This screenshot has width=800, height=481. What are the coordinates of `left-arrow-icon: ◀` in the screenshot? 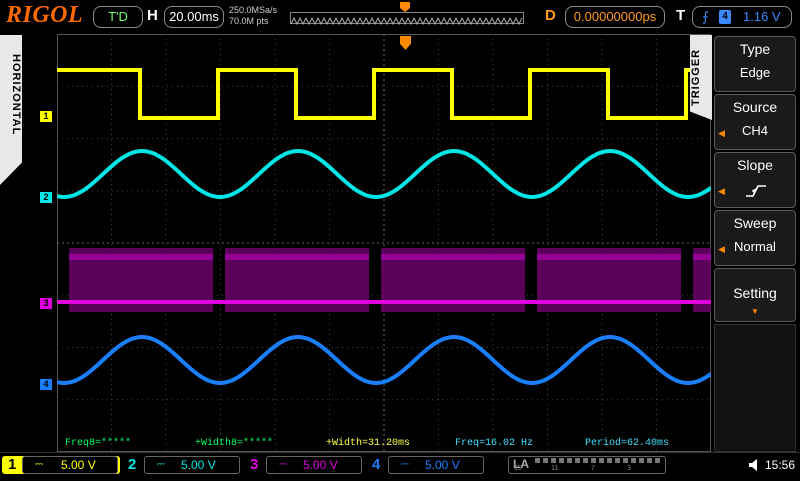 It's located at (721, 191).